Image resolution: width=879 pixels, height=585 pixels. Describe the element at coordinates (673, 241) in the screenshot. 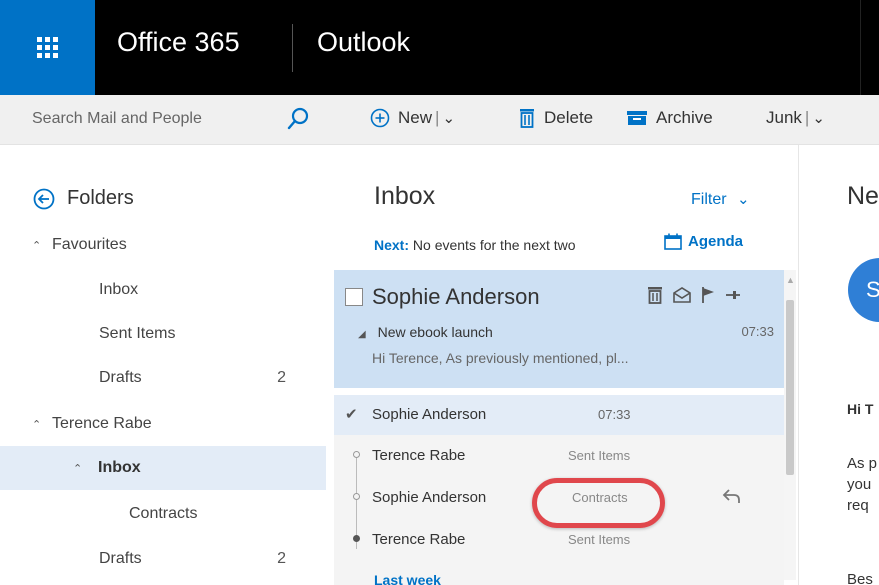

I see `calendar-icon` at that location.